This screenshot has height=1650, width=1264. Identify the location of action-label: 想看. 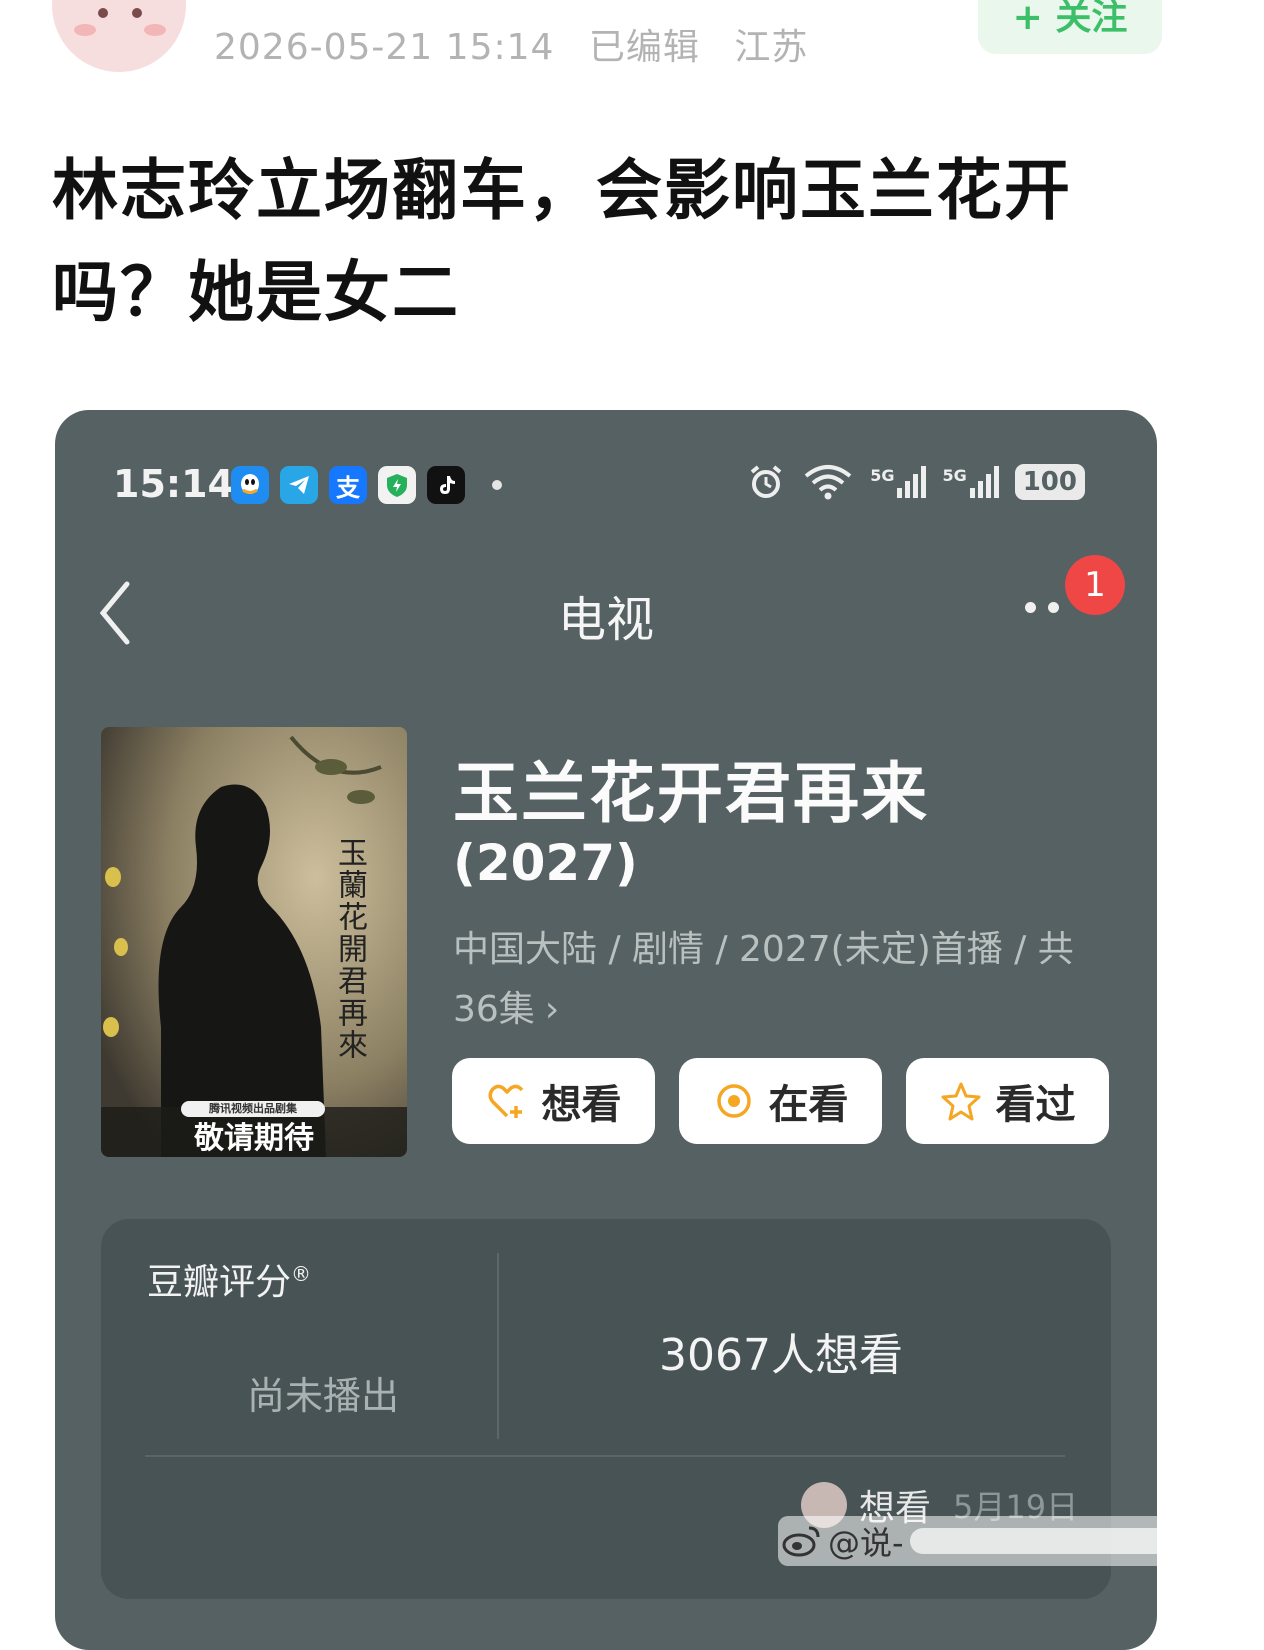
(581, 1105).